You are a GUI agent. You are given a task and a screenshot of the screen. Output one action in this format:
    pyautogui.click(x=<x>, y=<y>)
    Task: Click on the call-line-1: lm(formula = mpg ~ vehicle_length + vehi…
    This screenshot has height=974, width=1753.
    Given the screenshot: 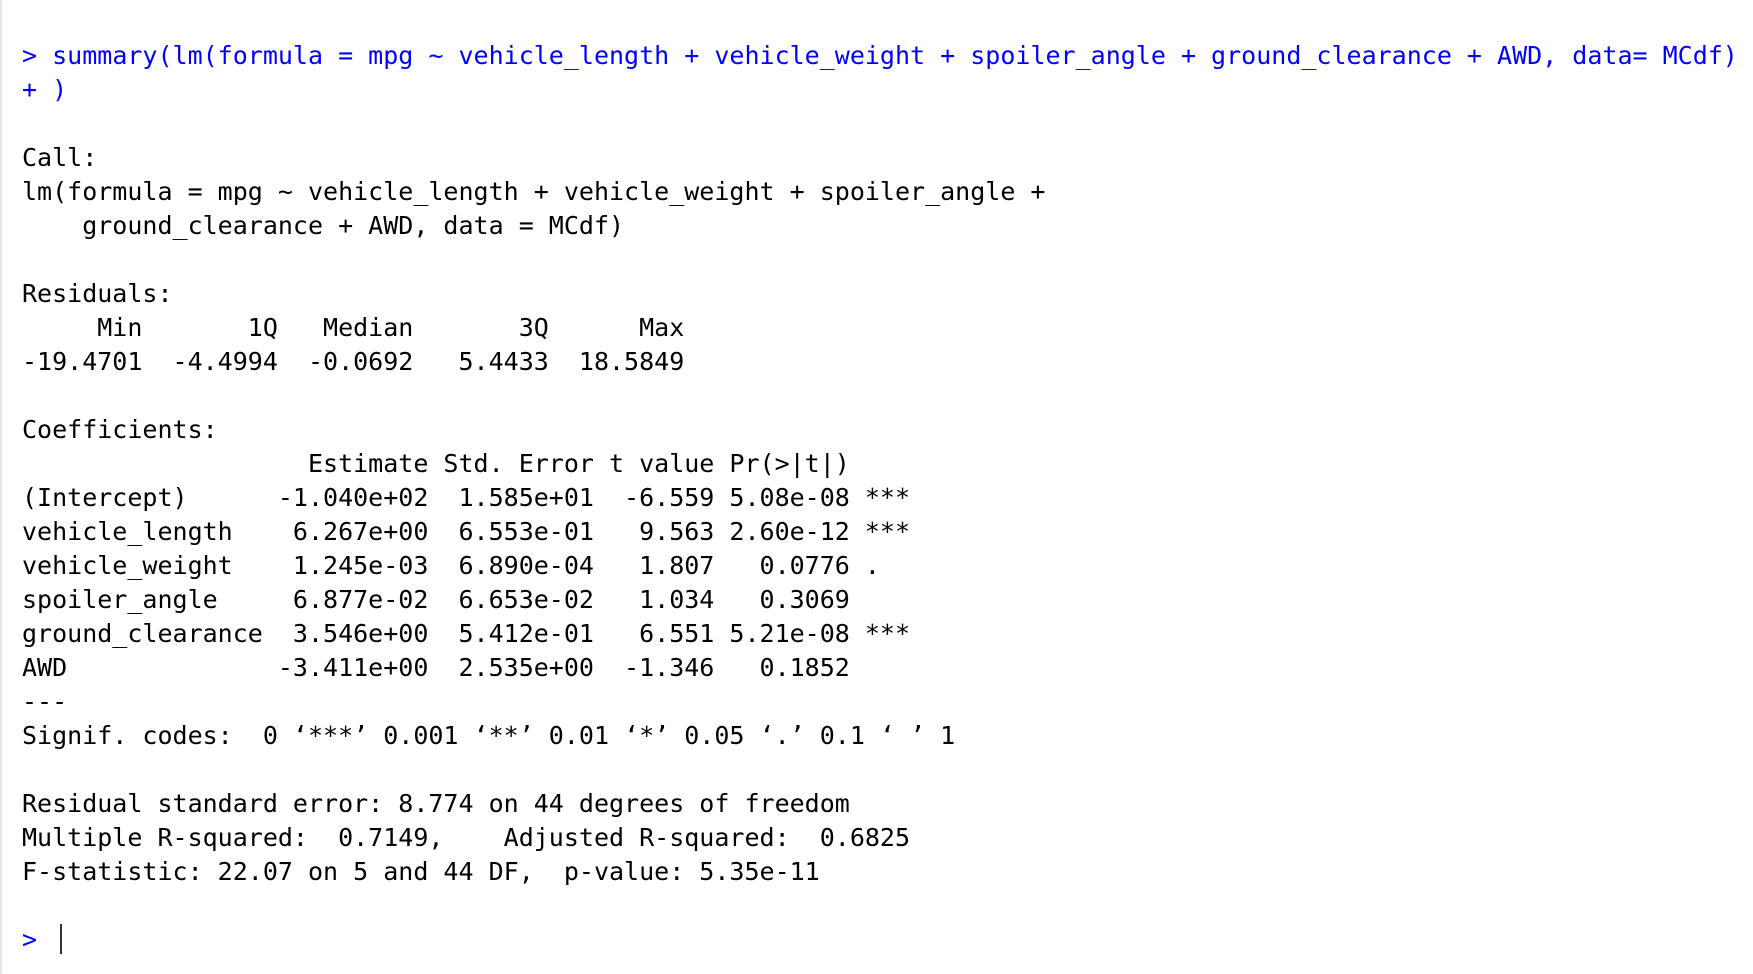 What is the action you would take?
    pyautogui.click(x=541, y=191)
    